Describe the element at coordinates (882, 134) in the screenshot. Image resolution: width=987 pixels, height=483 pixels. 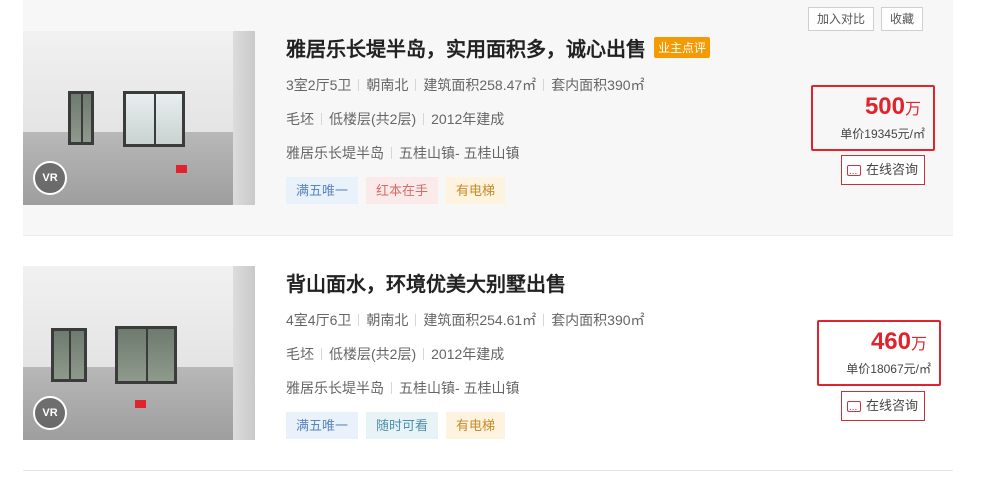
I see `unit-price: 单价19345元/㎡` at that location.